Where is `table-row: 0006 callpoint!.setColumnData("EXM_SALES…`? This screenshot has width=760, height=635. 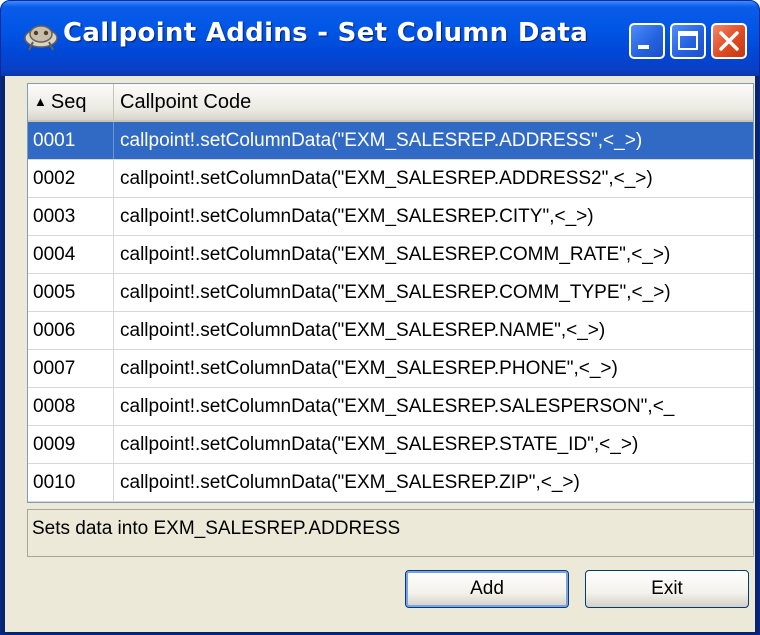 table-row: 0006 callpoint!.setColumnData("EXM_SALES… is located at coordinates (390, 331).